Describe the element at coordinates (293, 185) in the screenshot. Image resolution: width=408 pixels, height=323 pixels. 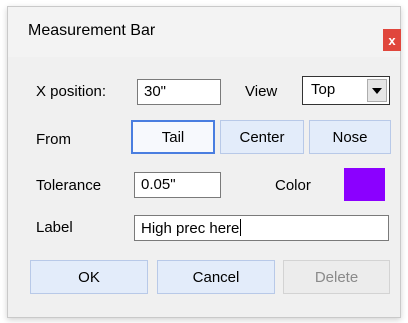
I see `color-label: Color` at that location.